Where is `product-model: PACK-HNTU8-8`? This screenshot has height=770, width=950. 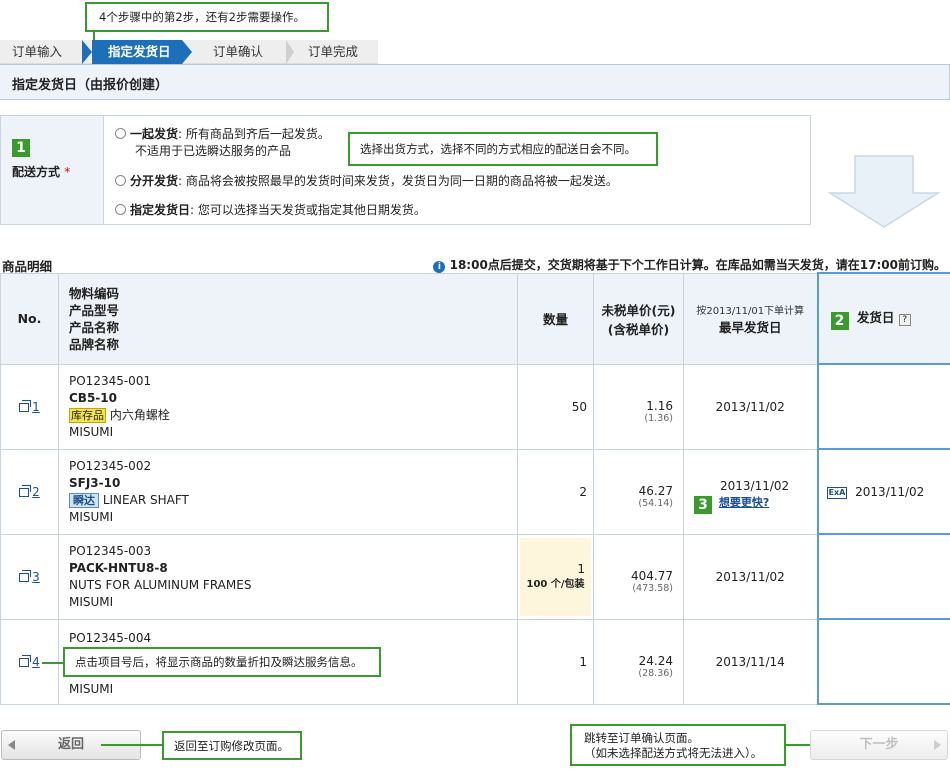 product-model: PACK-HNTU8-8 is located at coordinates (118, 567).